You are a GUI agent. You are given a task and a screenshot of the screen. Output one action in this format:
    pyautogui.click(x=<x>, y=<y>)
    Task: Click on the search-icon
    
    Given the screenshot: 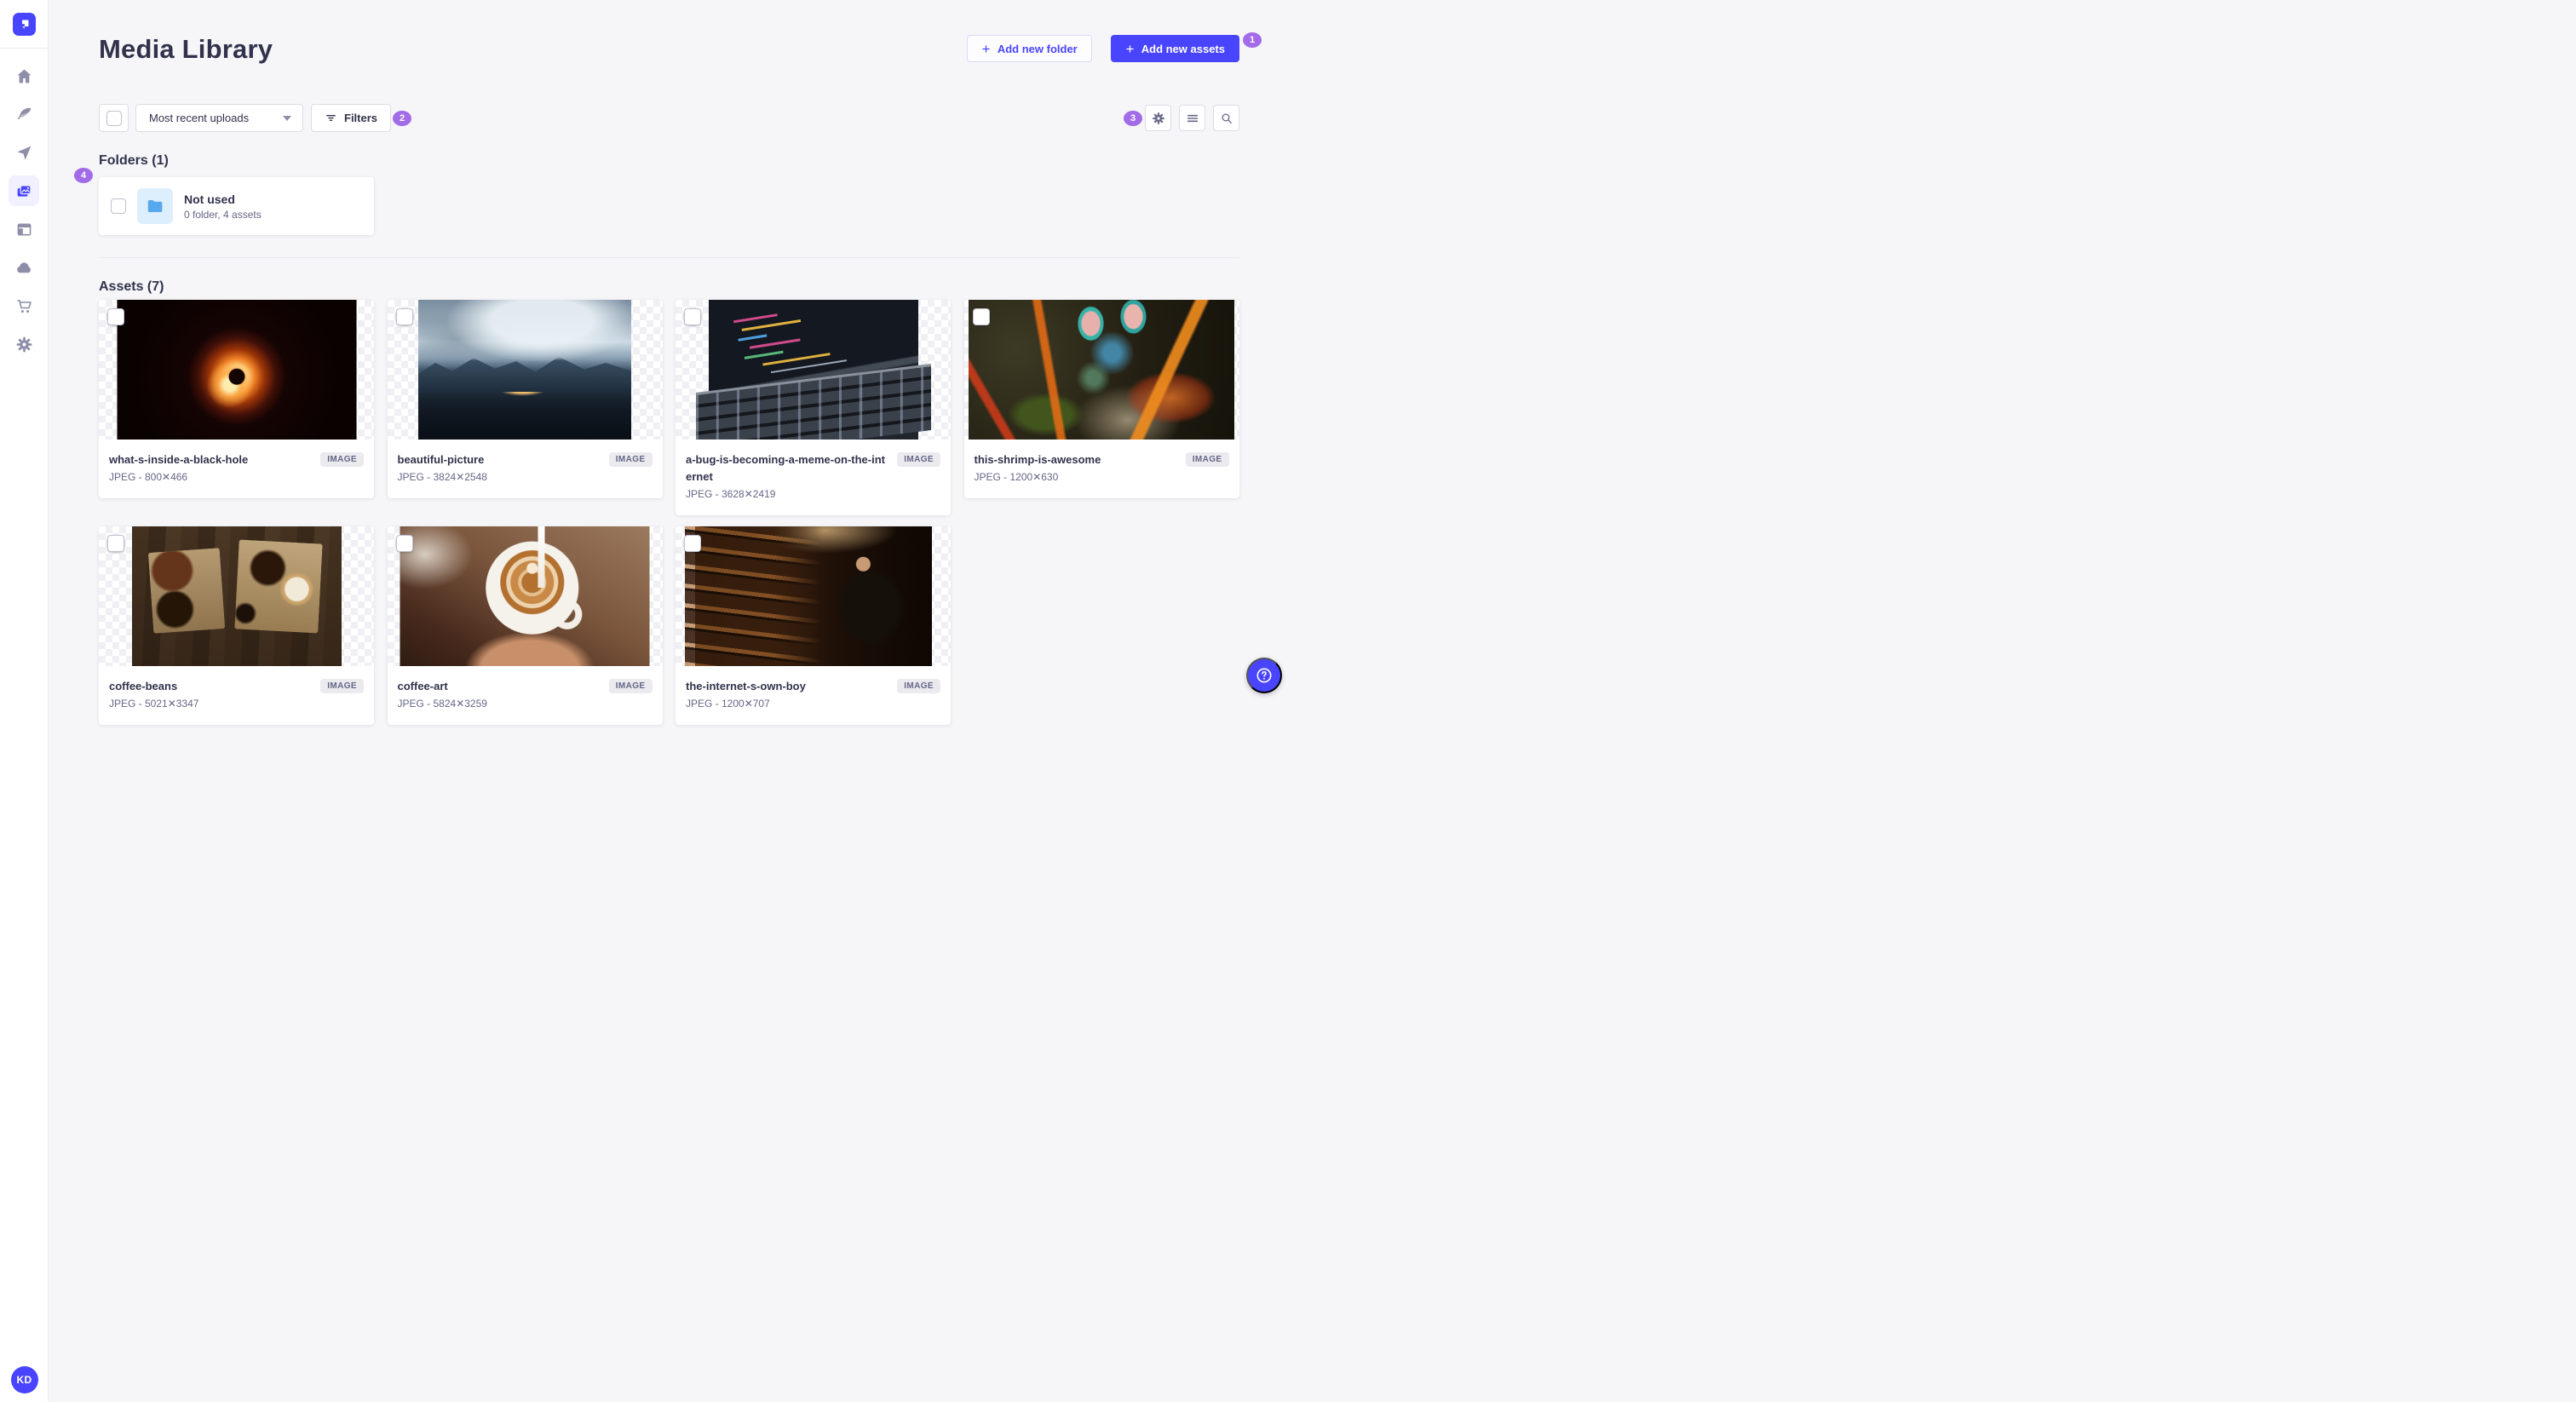 What is the action you would take?
    pyautogui.click(x=1226, y=118)
    